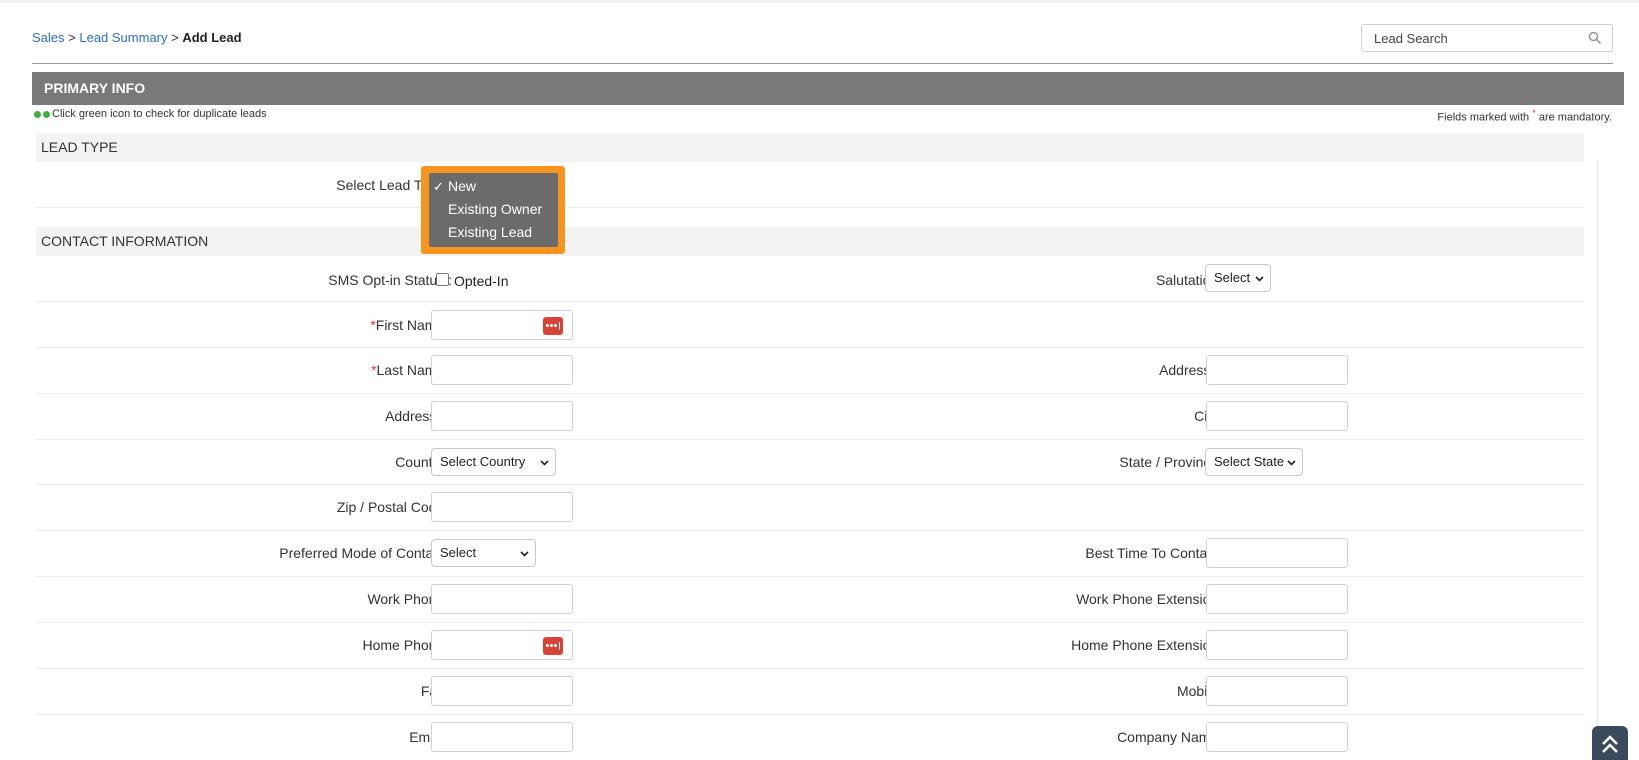 The image size is (1639, 760). I want to click on salutation-select: Select, so click(1238, 278).